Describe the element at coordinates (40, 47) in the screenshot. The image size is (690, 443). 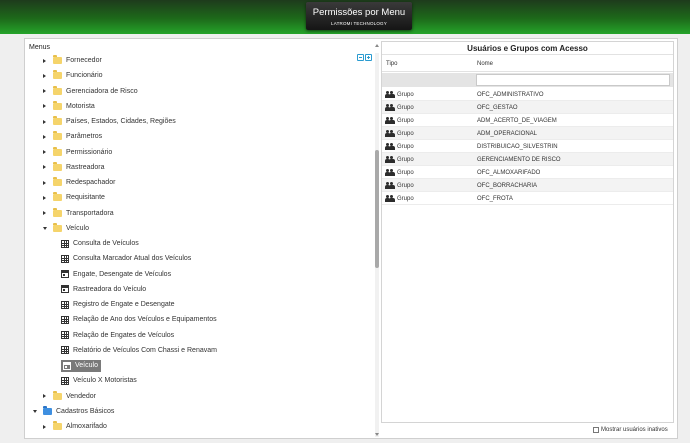
I see `menus-label: Menus` at that location.